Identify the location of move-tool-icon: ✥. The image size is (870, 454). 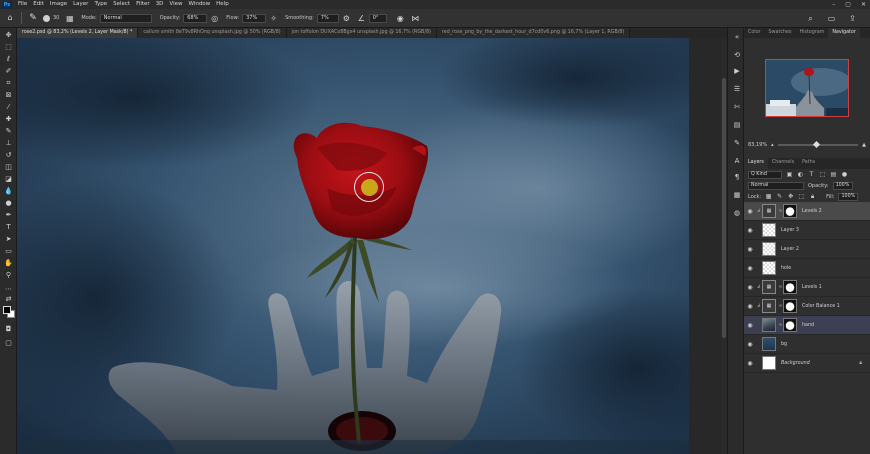
(8, 35).